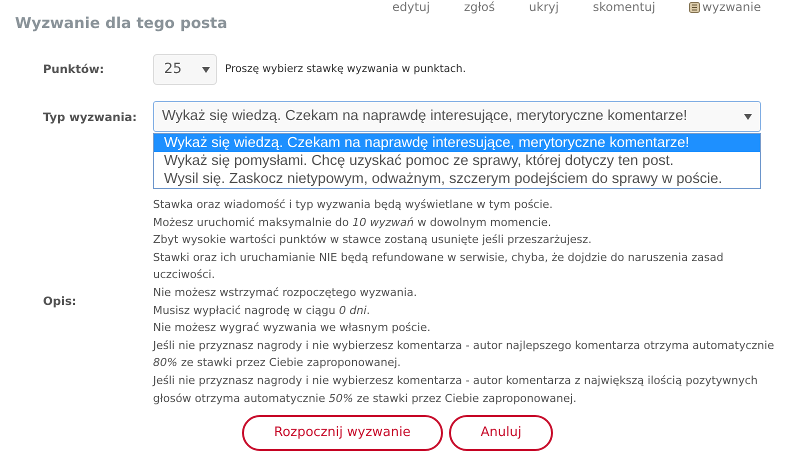  I want to click on description-text: Jeśli nie przyznasz nagrody i nie wybierzesz komentarza - autor komentarza z największą ilością pozytywnych głosów otrzyma automatycznie 50% ze stawki przez Ciebie zaproponowanej., so click(456, 389).